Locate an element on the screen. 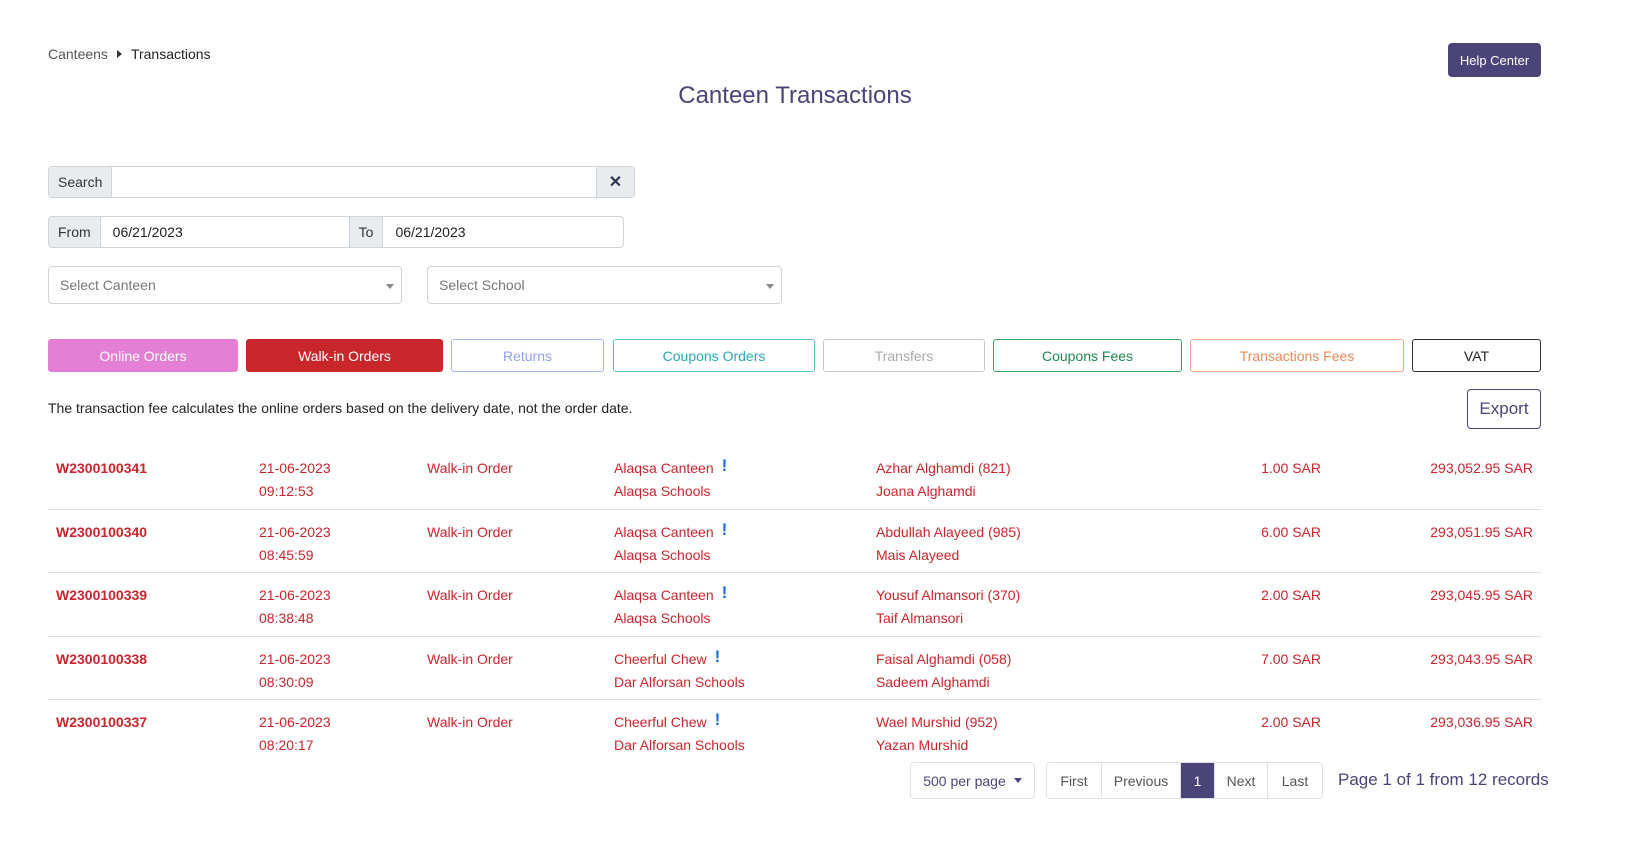 The width and height of the screenshot is (1643, 844). parent-name: Taif Almansori is located at coordinates (920, 618).